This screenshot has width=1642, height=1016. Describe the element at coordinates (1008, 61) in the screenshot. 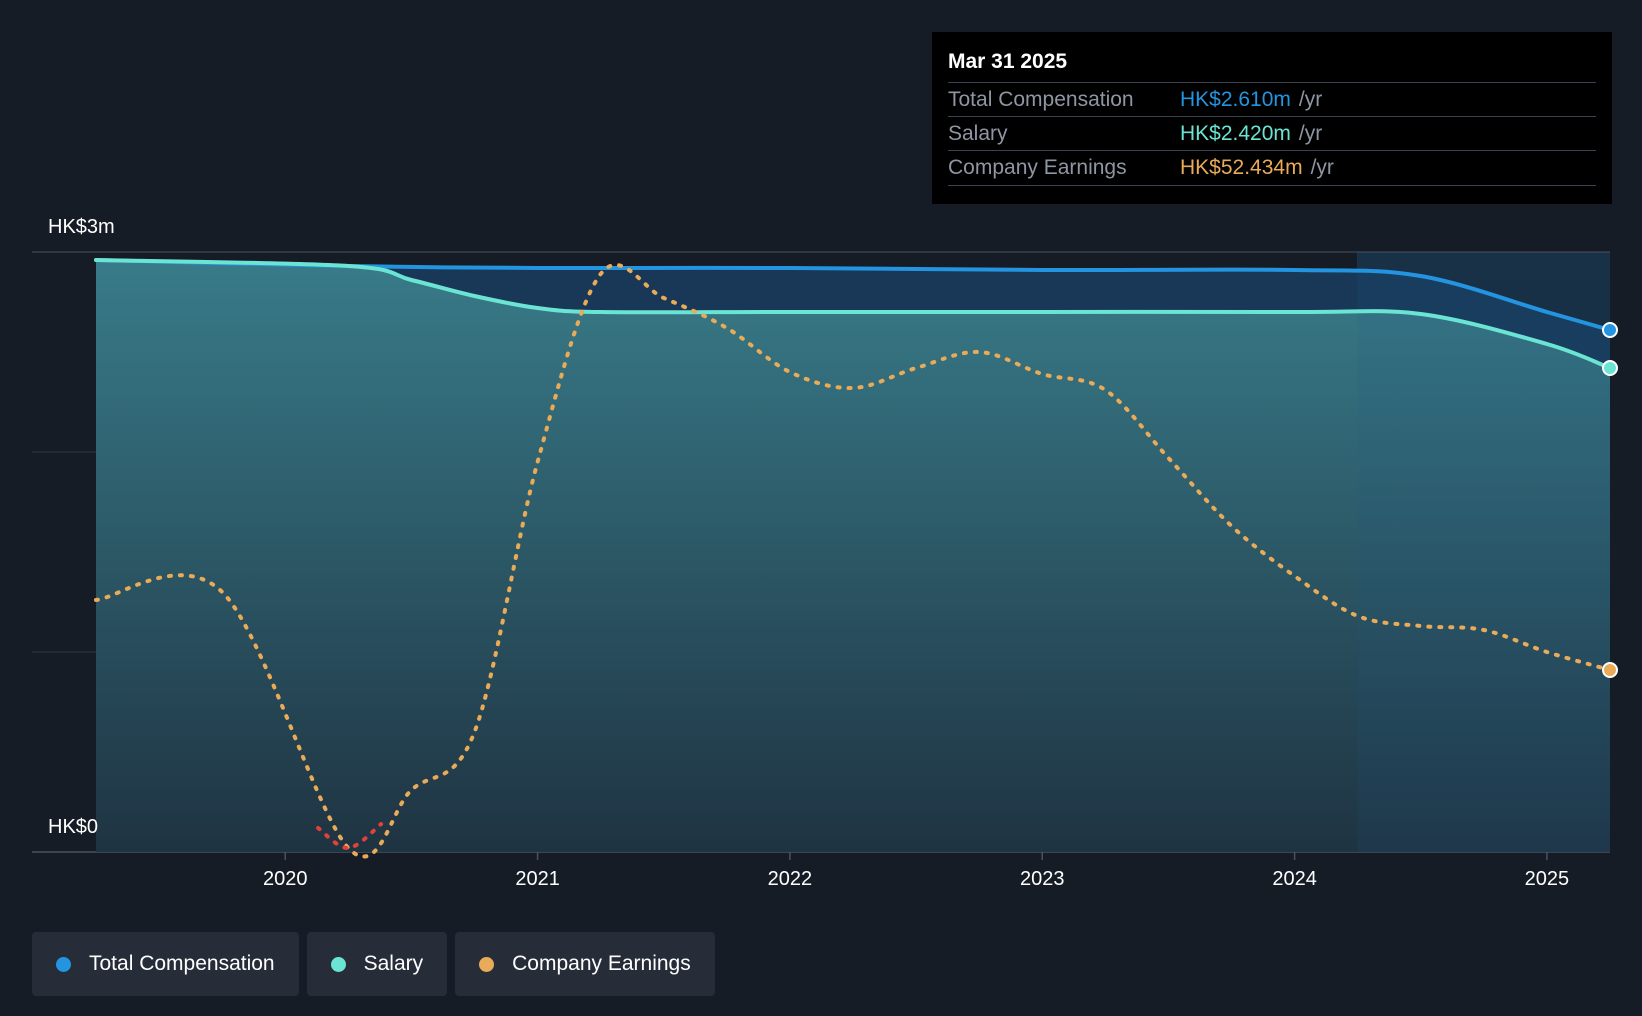

I see `tooltip-date: Mar 31 2025` at that location.